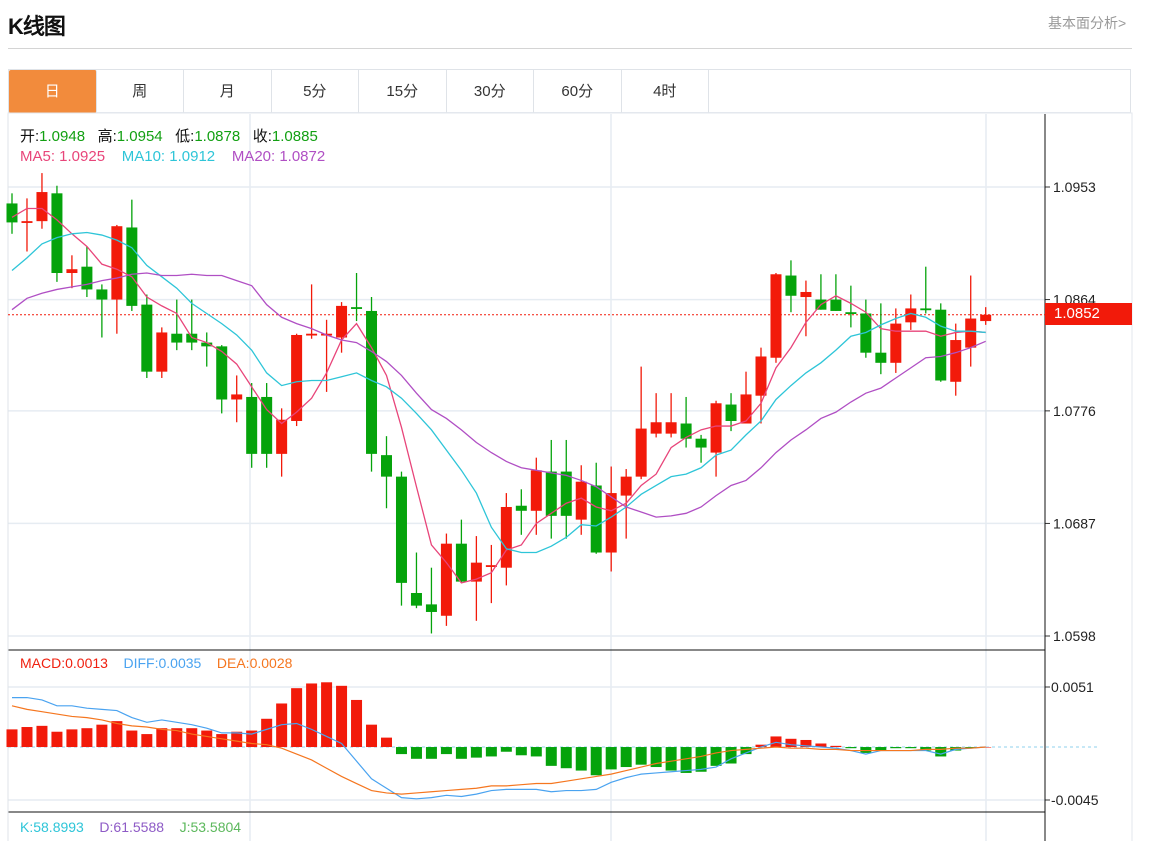 The height and width of the screenshot is (841, 1151). I want to click on macd-legend: MACD:0.0013 DIFF:0.0035 DEA:0.0028, so click(156, 663).